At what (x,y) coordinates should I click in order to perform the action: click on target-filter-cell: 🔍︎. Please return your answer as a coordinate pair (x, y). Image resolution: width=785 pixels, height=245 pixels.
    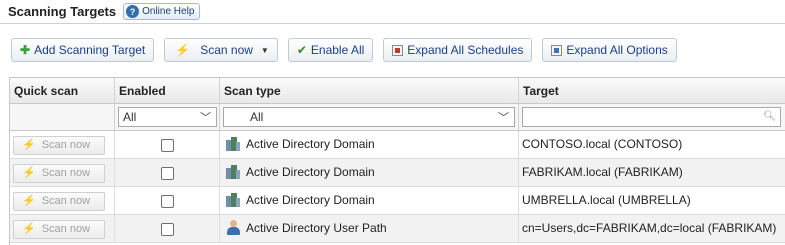
    Looking at the image, I should click on (652, 117).